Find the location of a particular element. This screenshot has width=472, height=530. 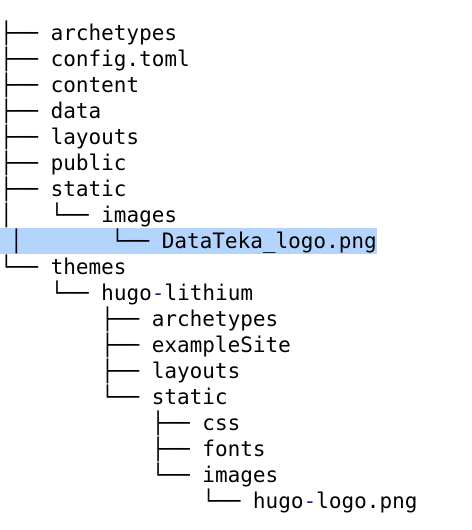

tree-item-name: exampleSite is located at coordinates (221, 345).